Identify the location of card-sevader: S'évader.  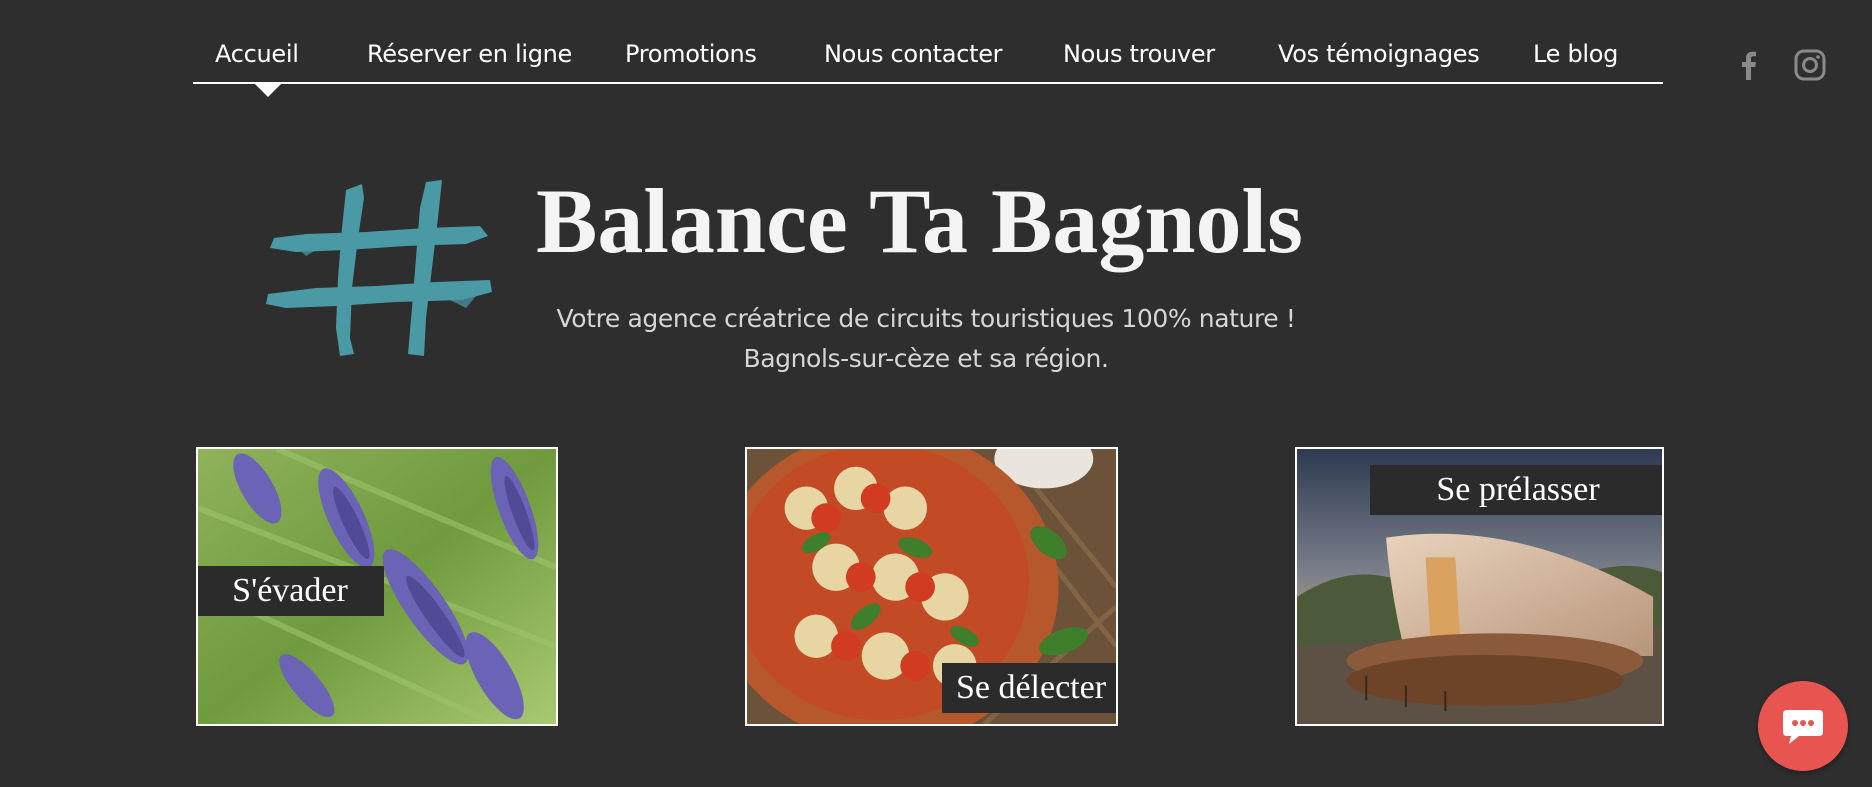
(377, 586).